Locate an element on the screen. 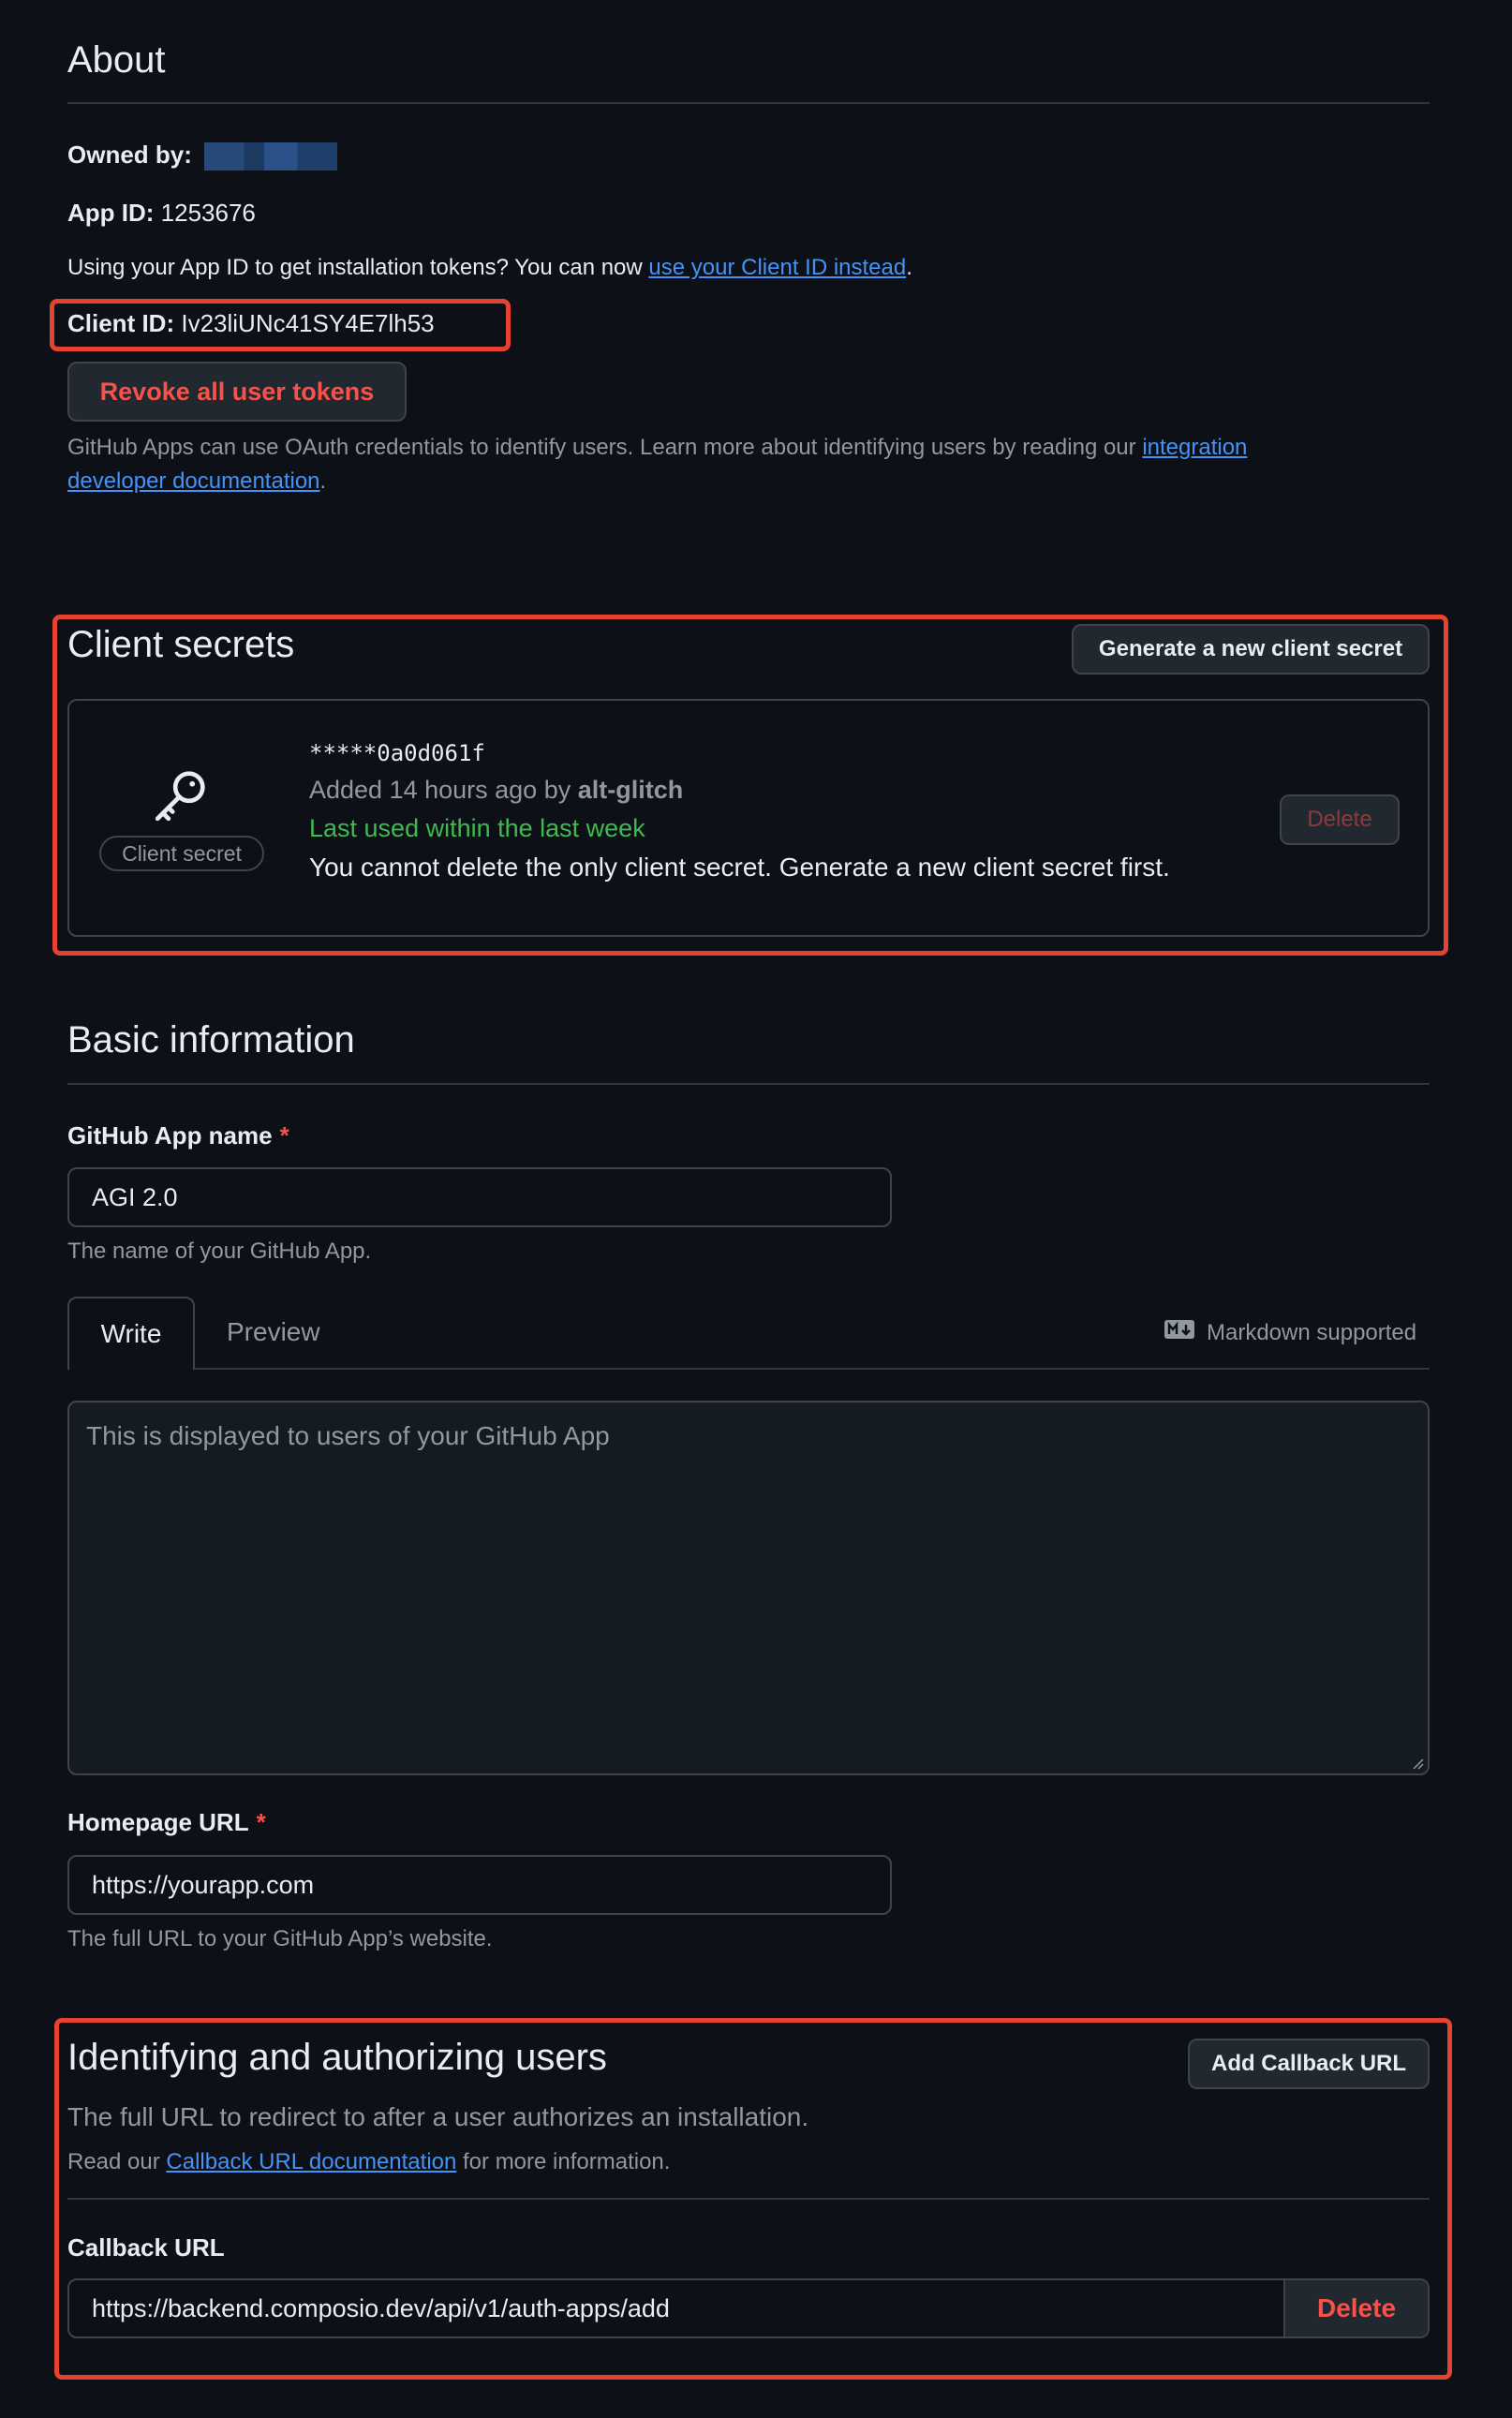  notice-suffix: . is located at coordinates (909, 267).